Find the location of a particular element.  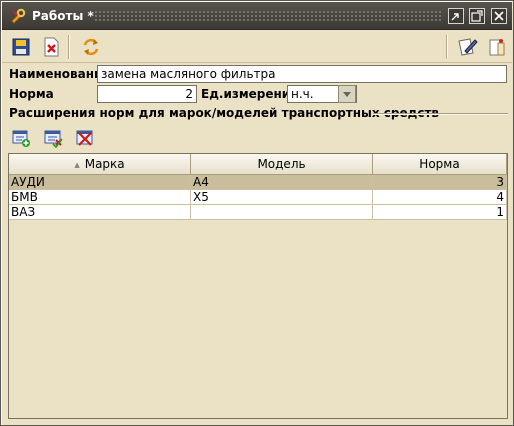

norm-label: Норма is located at coordinates (31, 94).